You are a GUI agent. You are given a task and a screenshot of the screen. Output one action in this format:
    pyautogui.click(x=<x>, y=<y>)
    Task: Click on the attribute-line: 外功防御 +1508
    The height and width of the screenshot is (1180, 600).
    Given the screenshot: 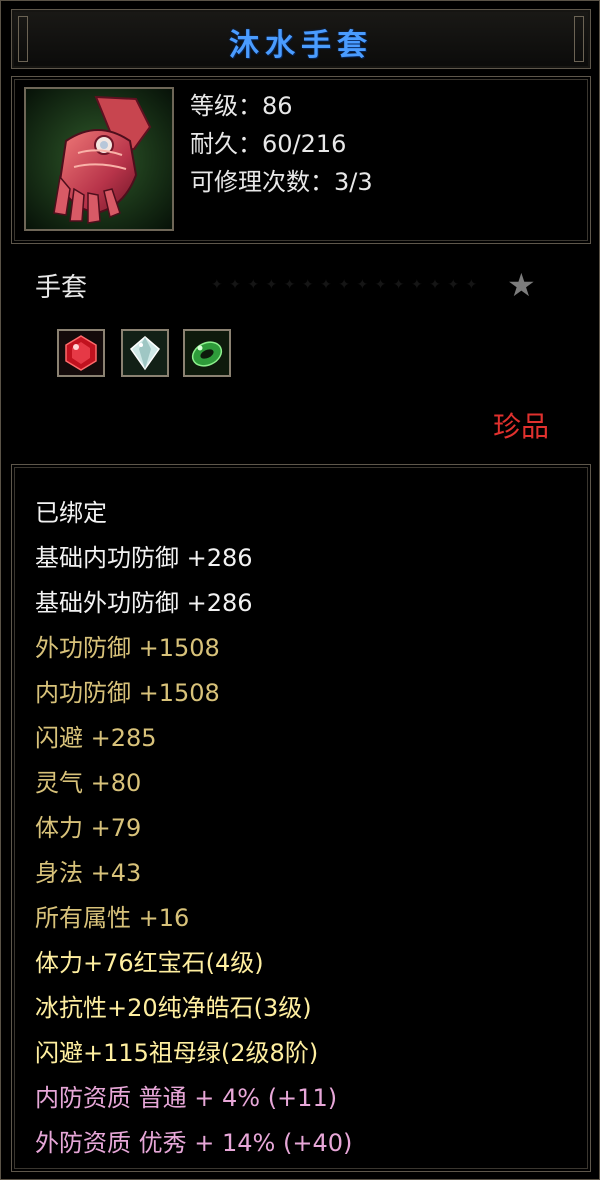 What is the action you would take?
    pyautogui.click(x=127, y=648)
    